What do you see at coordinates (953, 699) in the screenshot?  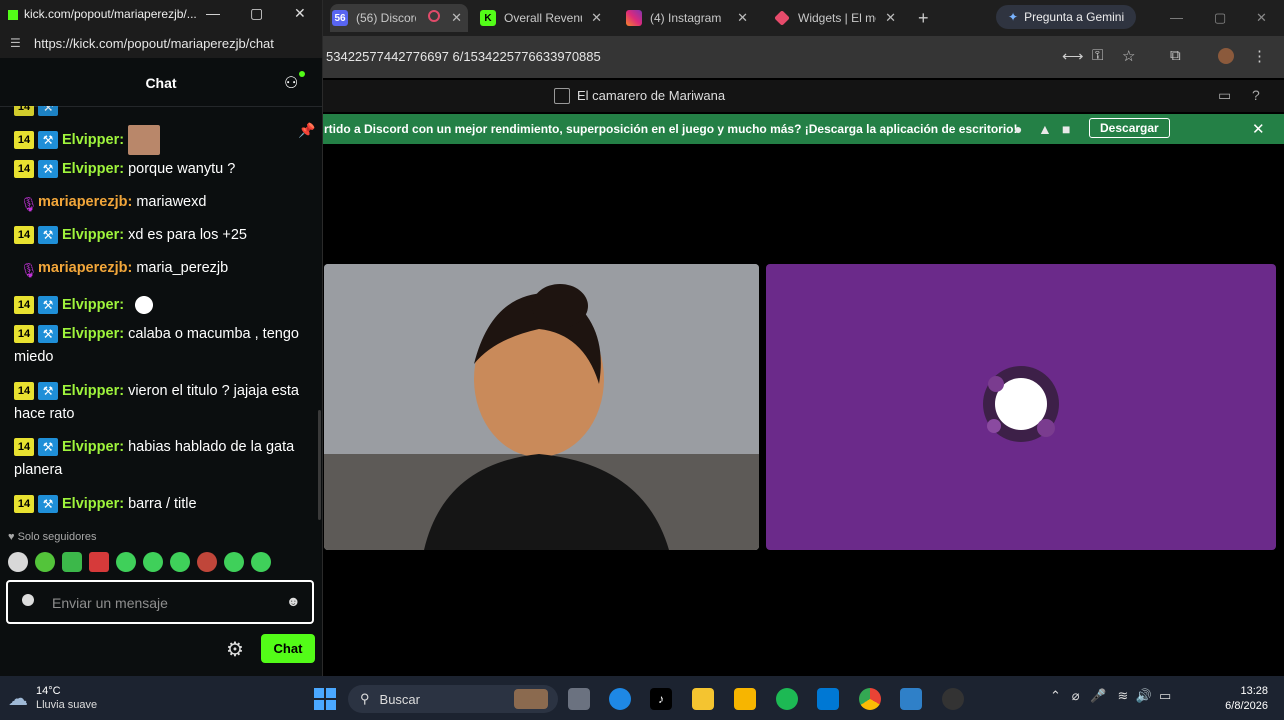 I see `obs-icon` at bounding box center [953, 699].